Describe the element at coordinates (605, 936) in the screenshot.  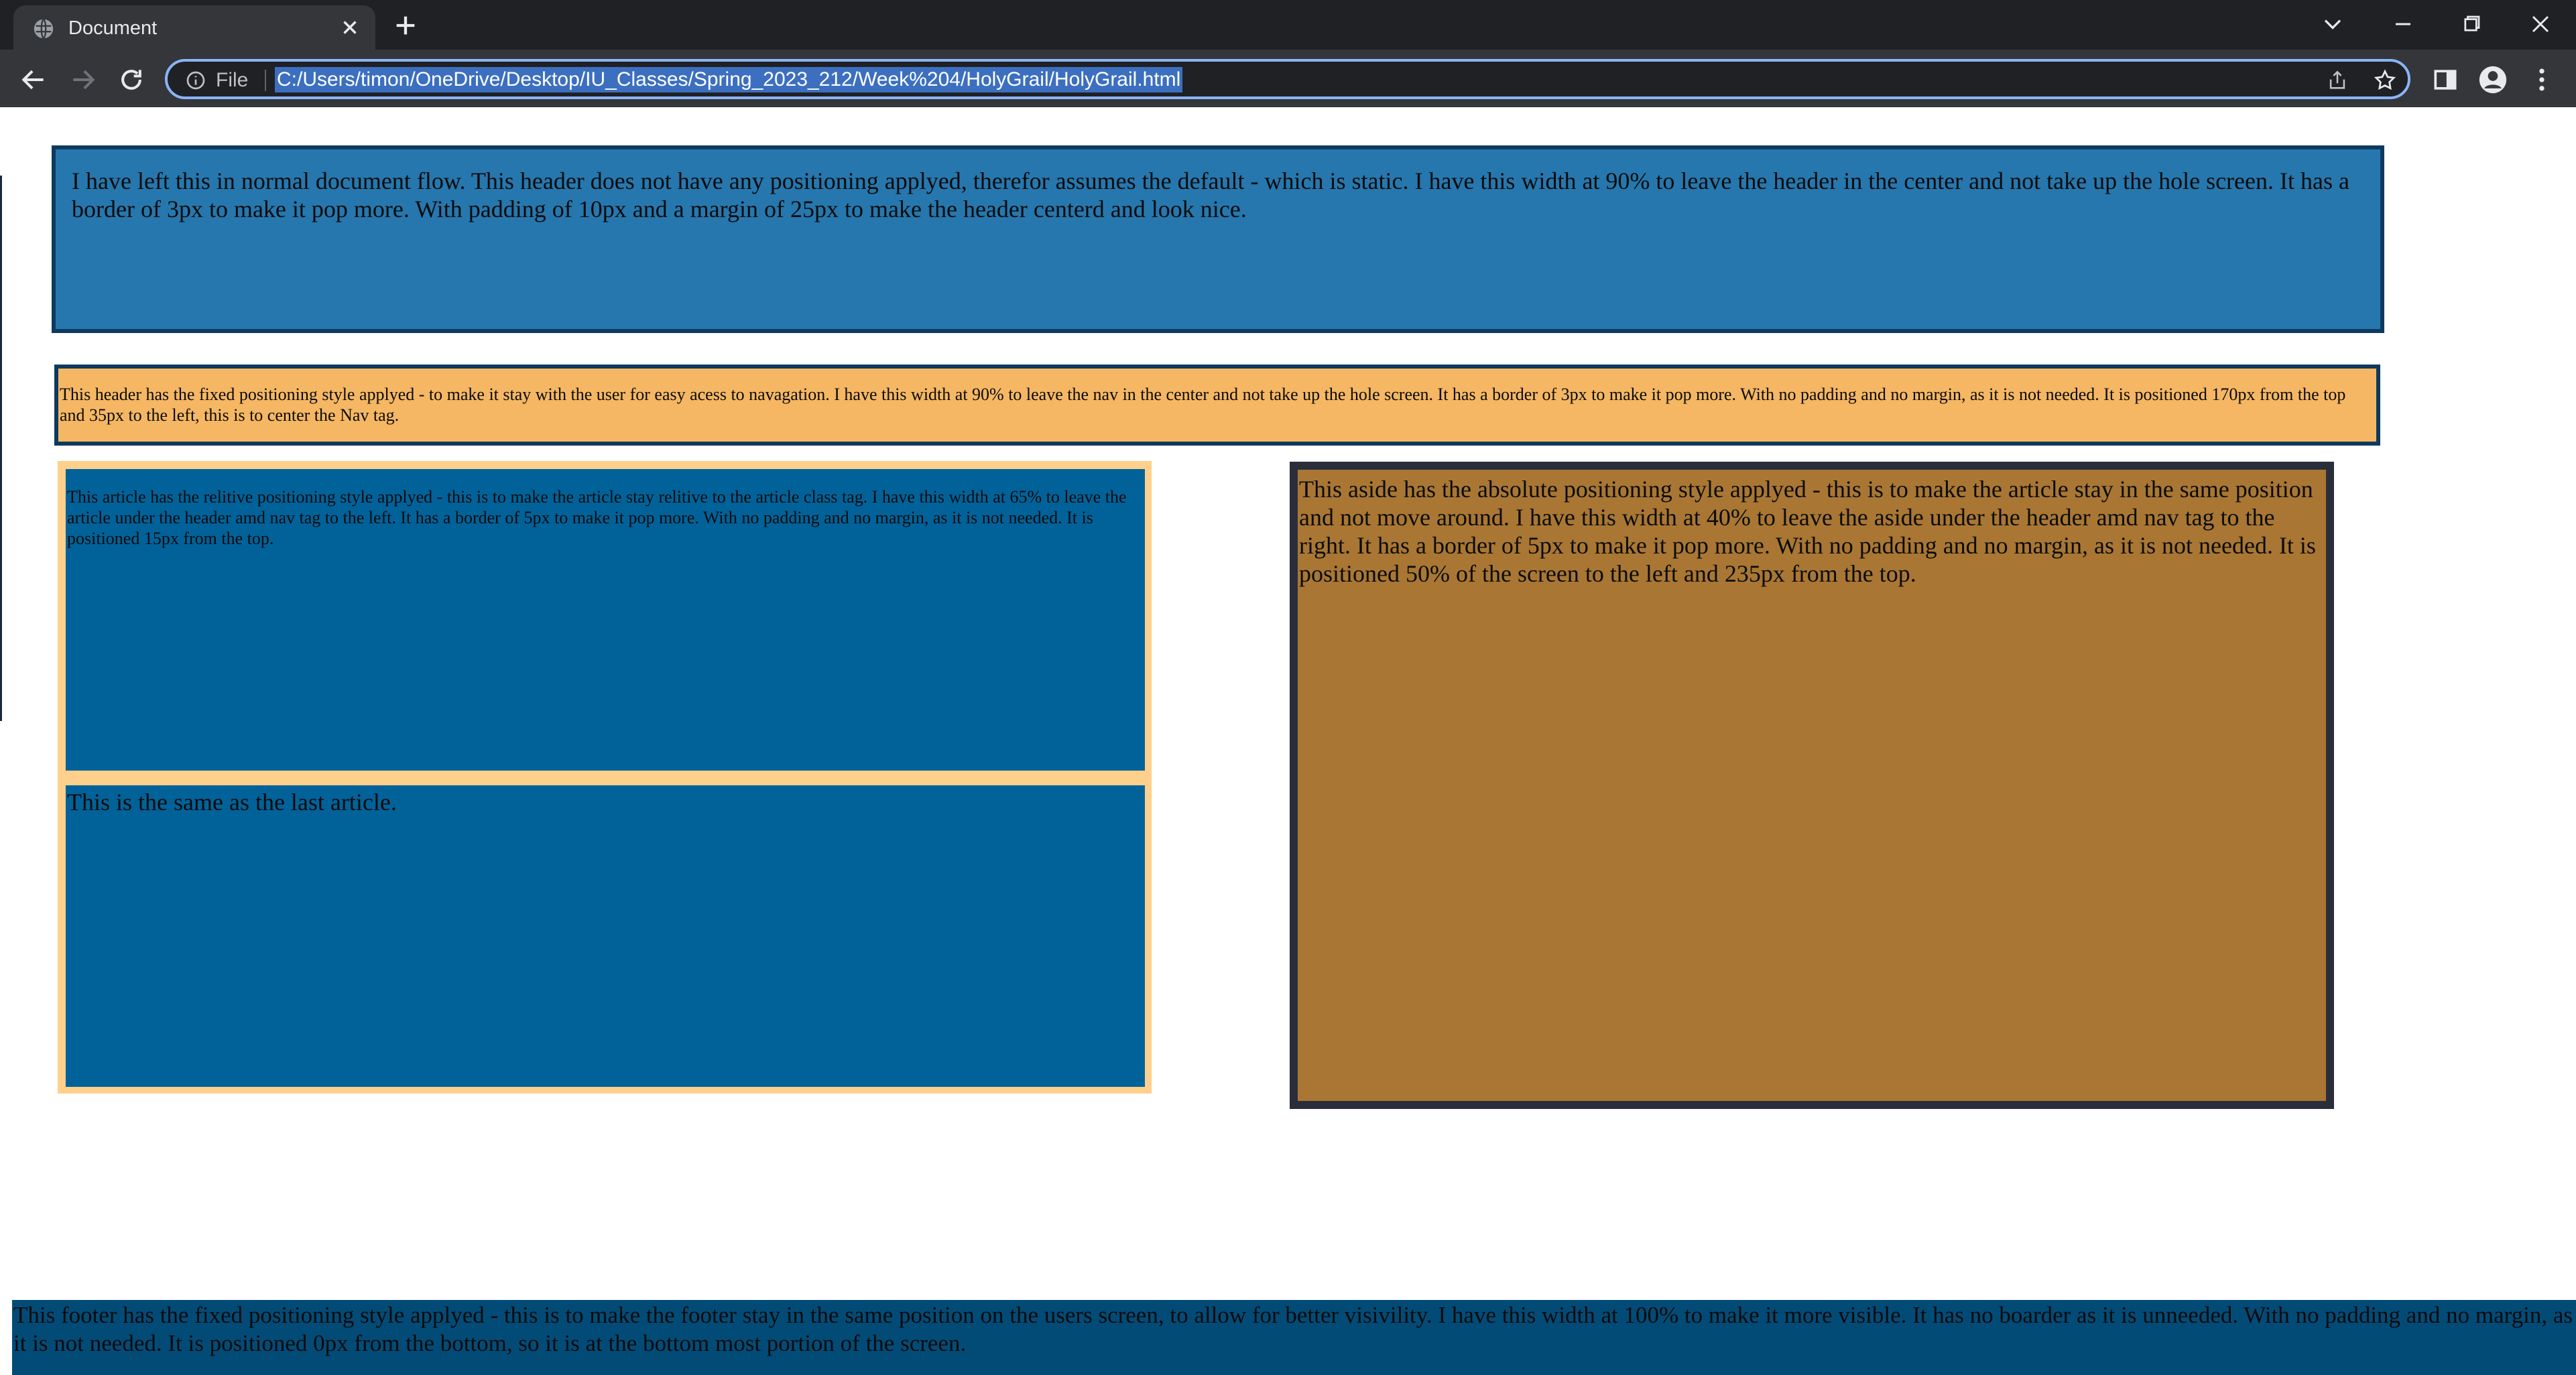
I see `article-2: This is the same as the last article.` at that location.